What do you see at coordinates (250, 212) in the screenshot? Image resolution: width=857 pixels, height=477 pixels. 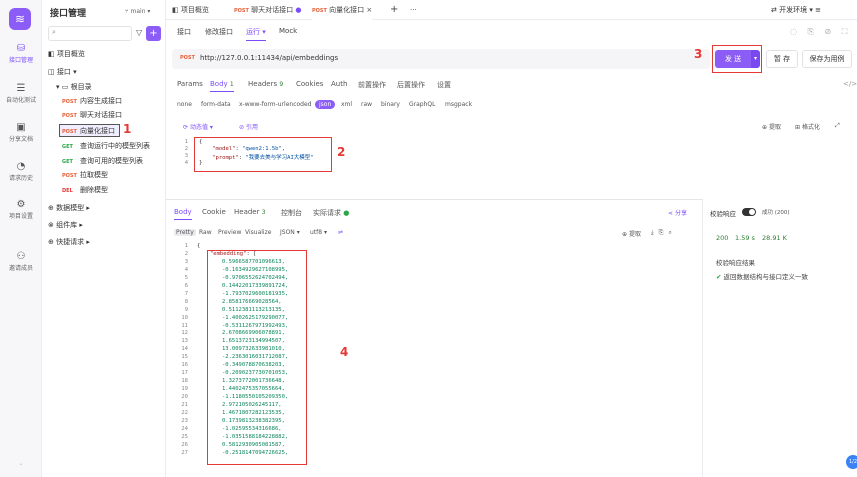 I see `resp-tab-header: Header 3` at bounding box center [250, 212].